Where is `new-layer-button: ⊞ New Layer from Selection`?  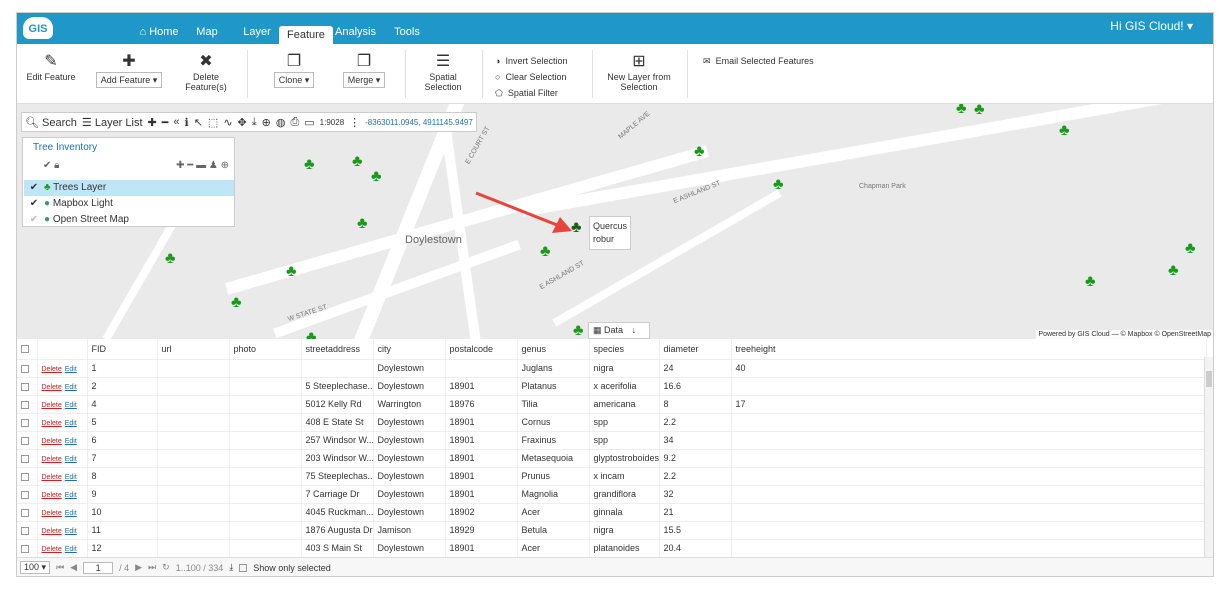
new-layer-button: ⊞ New Layer from Selection is located at coordinates (639, 72).